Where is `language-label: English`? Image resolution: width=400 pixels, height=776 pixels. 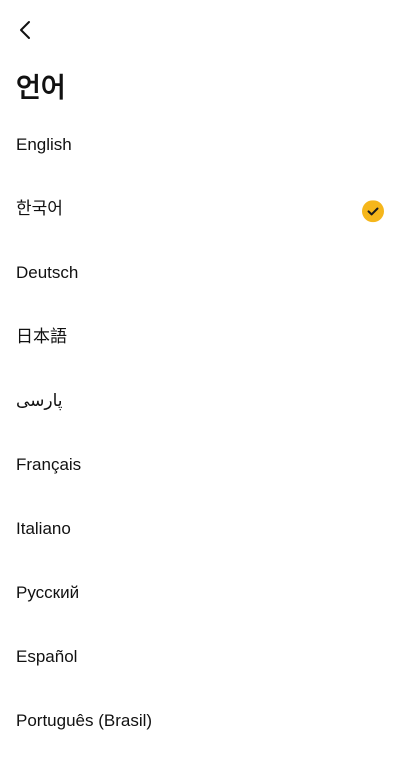
language-label: English is located at coordinates (44, 144).